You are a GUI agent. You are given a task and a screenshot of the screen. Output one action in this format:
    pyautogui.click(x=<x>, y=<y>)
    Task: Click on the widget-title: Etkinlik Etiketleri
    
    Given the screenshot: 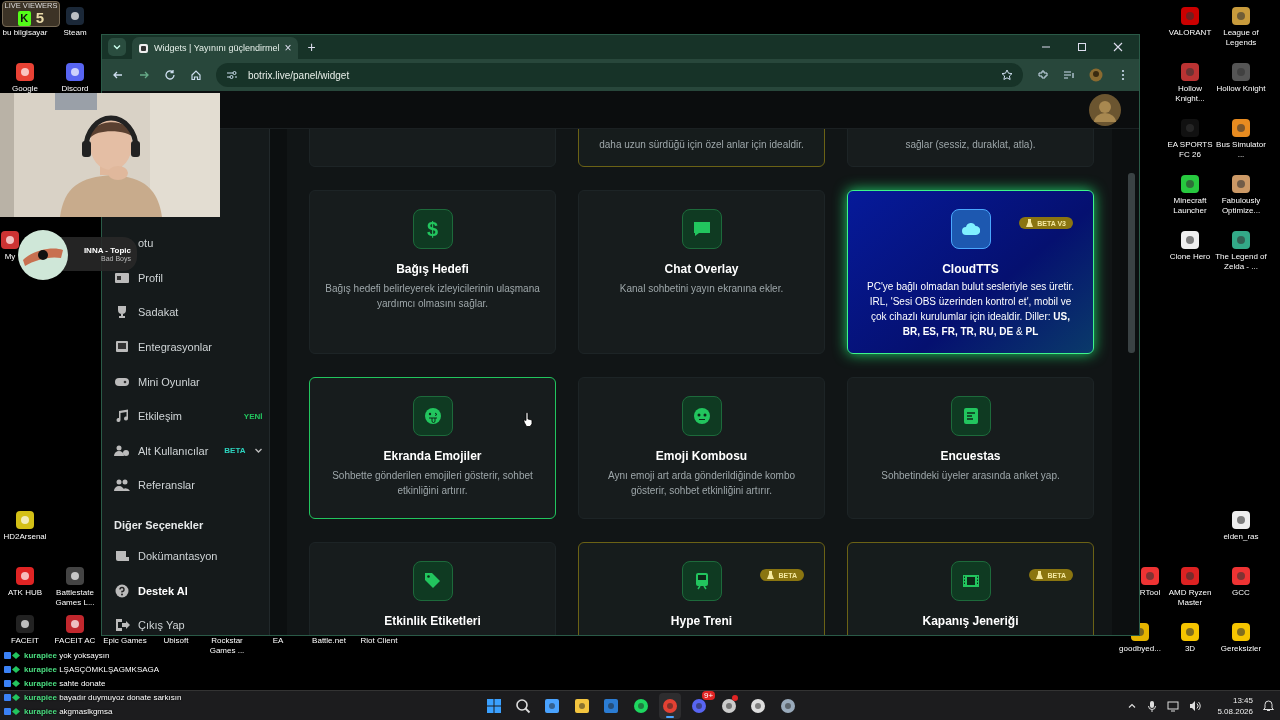 What is the action you would take?
    pyautogui.click(x=432, y=621)
    